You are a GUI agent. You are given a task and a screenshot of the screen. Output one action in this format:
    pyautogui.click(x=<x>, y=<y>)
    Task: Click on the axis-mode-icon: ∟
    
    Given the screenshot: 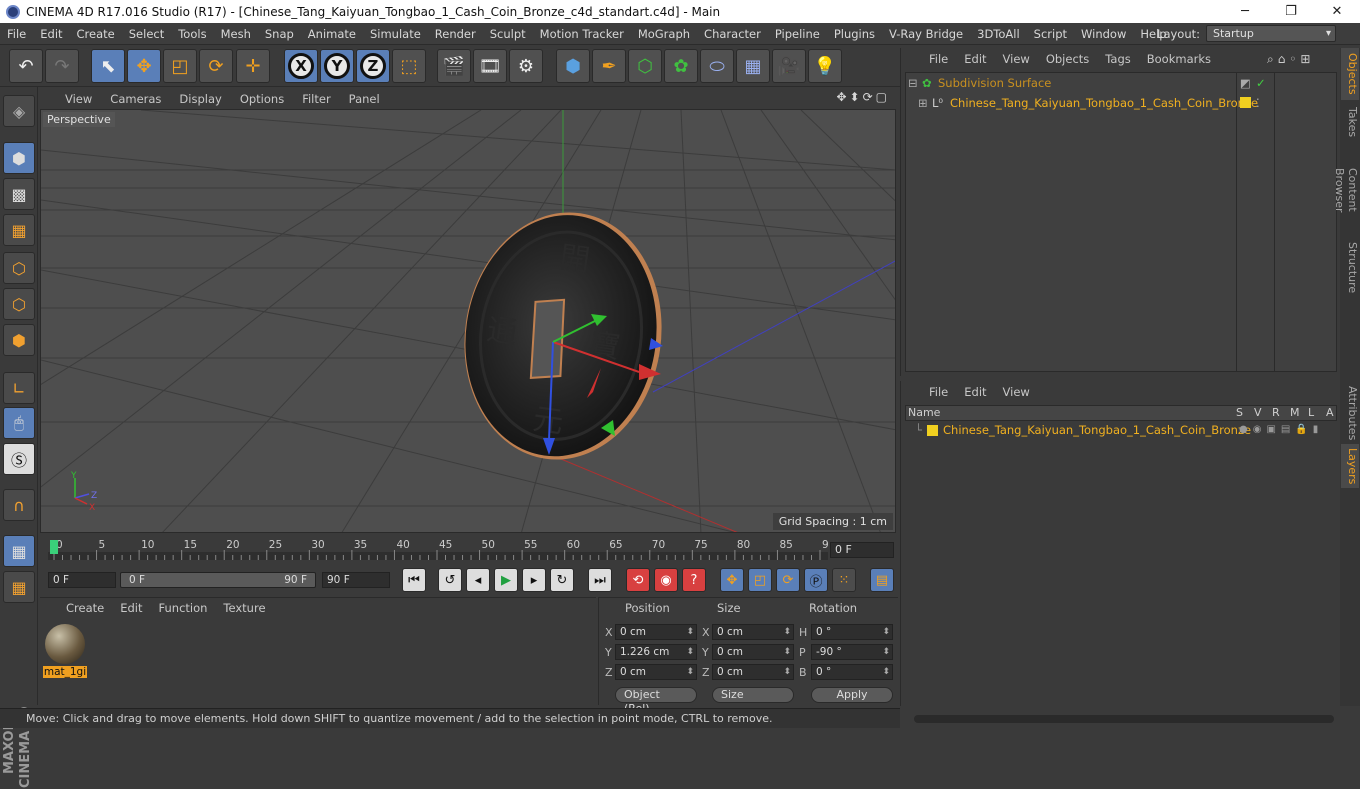 What is the action you would take?
    pyautogui.click(x=19, y=388)
    